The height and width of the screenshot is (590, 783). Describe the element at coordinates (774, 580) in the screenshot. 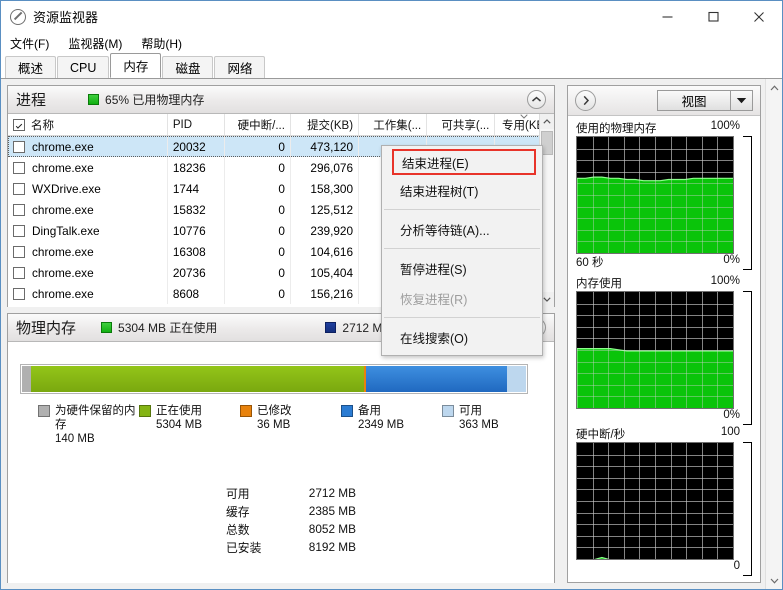

I see `window-scroll-down-button` at that location.